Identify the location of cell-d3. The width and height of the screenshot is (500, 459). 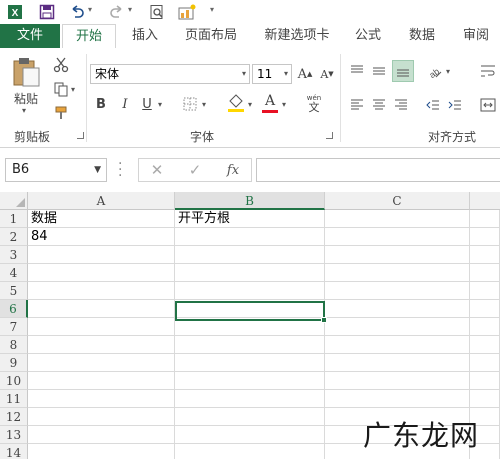
(485, 255).